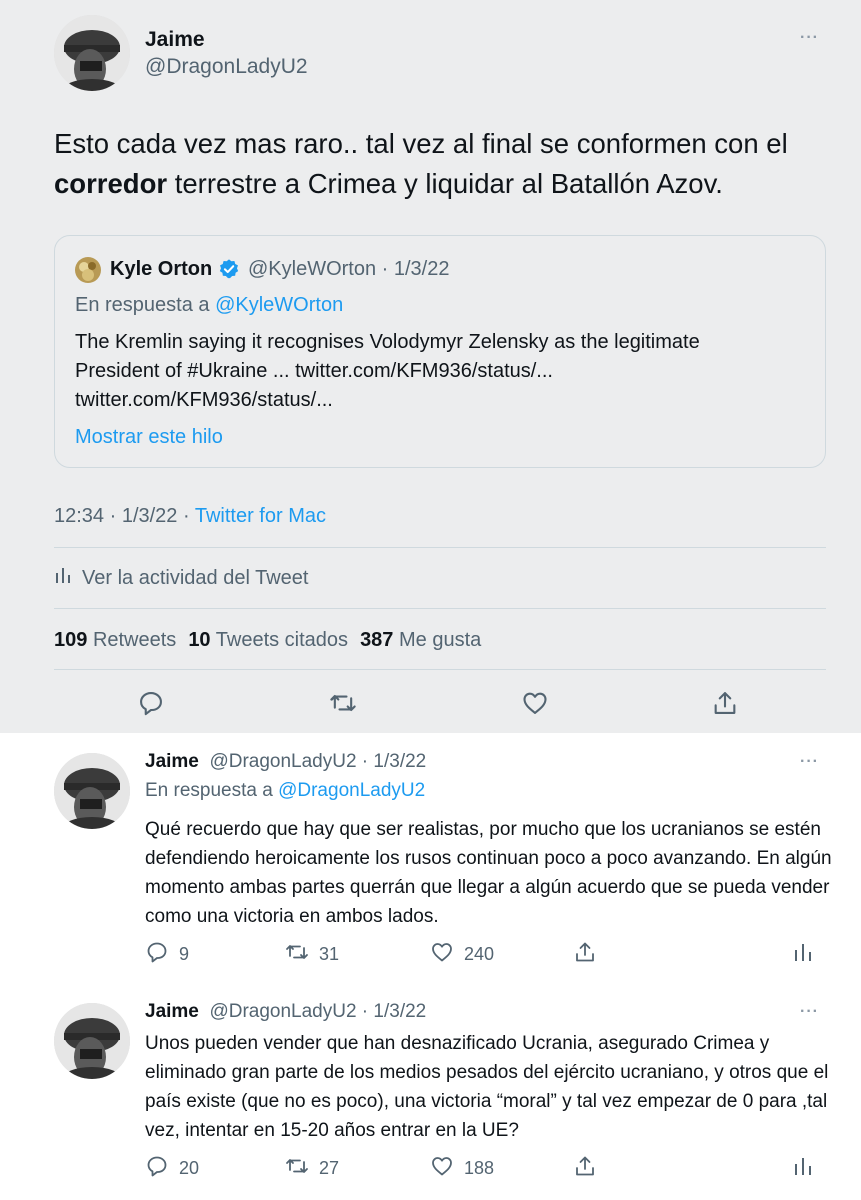 The width and height of the screenshot is (861, 1200). Describe the element at coordinates (172, 1168) in the screenshot. I see `reply-action: 20` at that location.